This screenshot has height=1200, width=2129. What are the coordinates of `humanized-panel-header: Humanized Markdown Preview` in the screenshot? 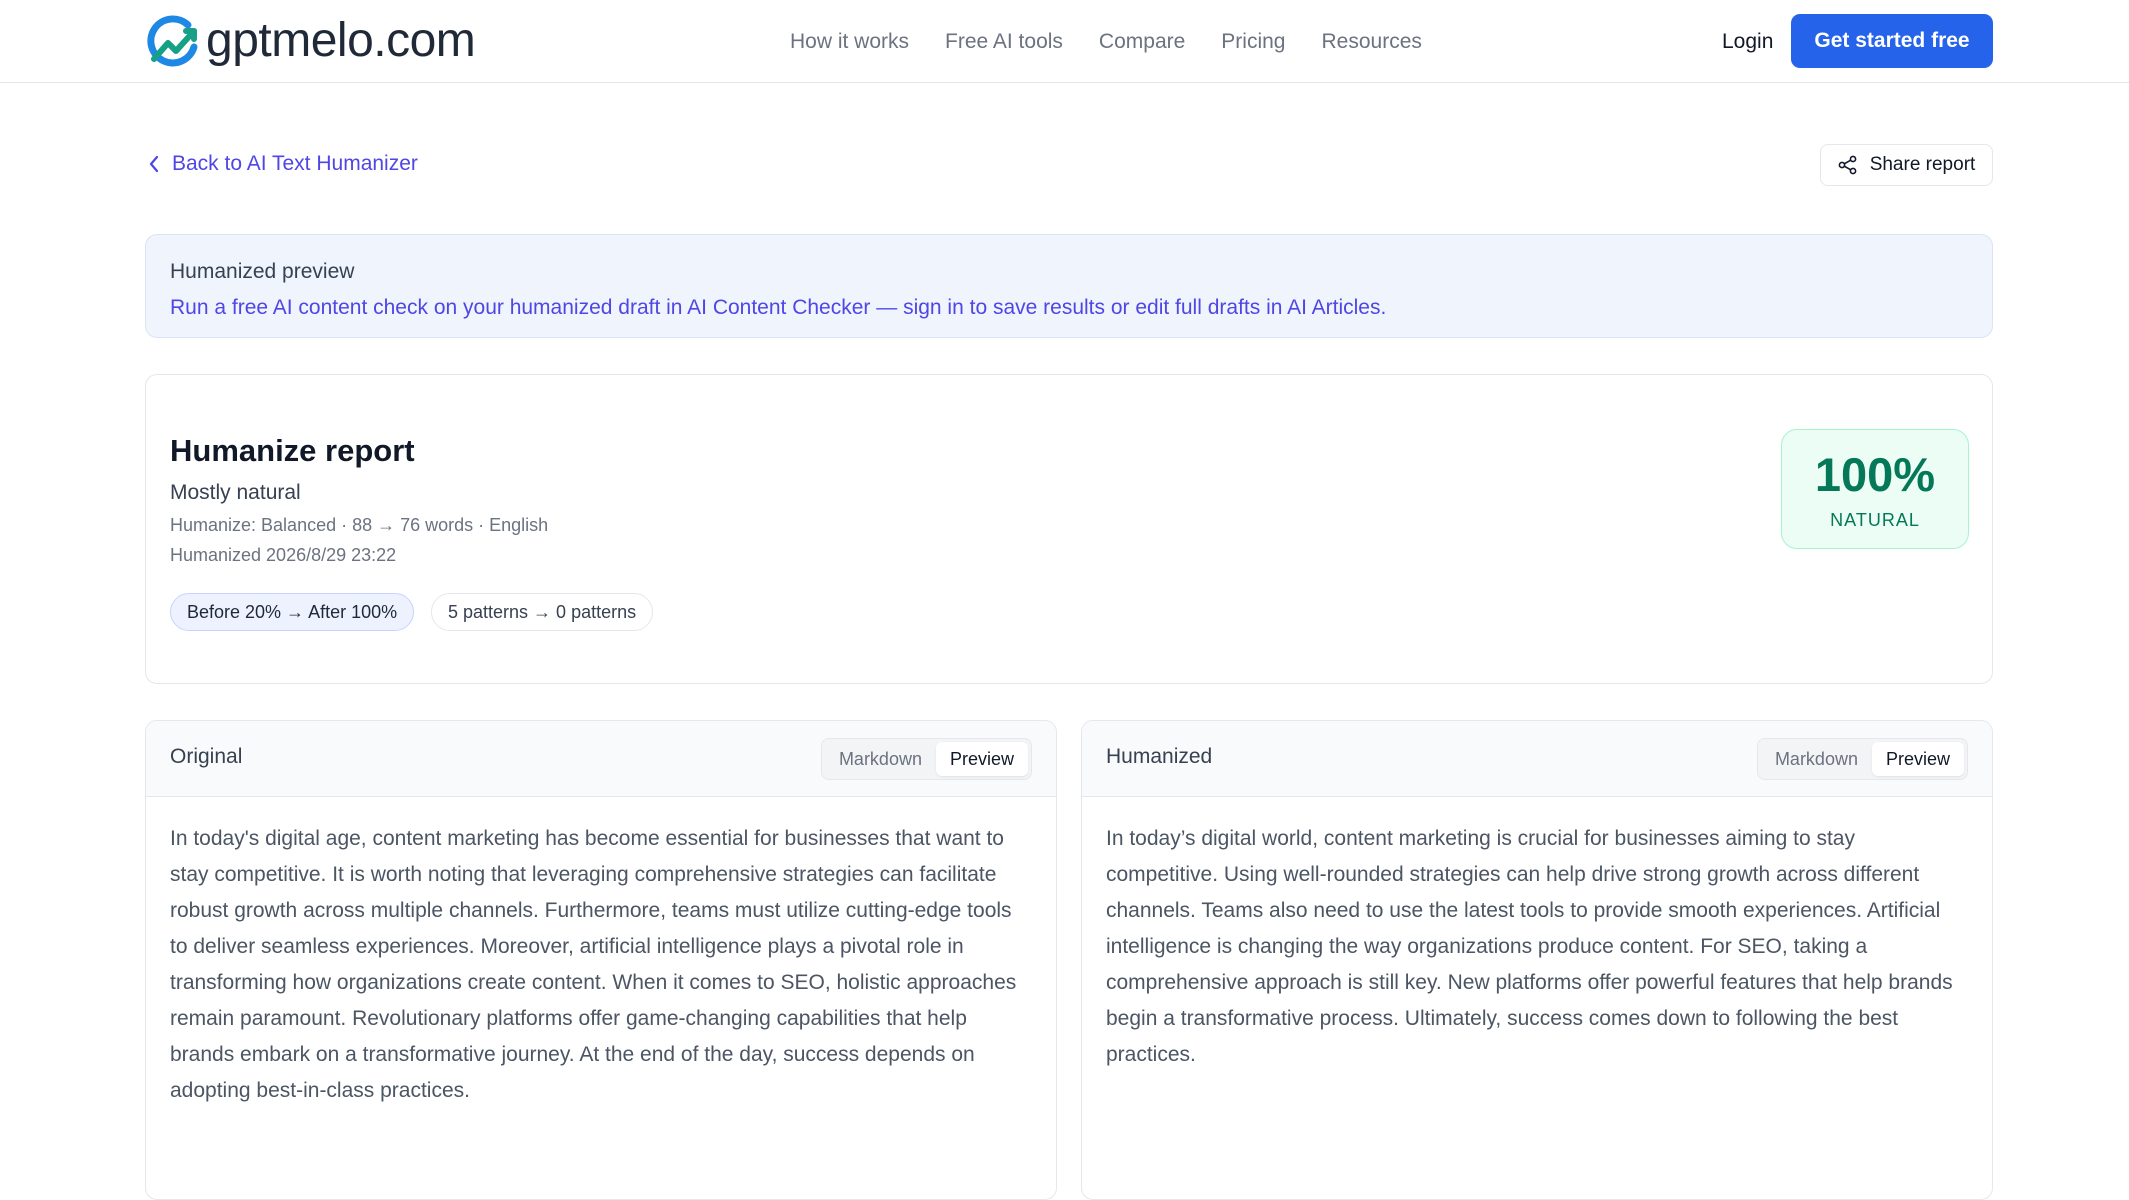 It's located at (1537, 759).